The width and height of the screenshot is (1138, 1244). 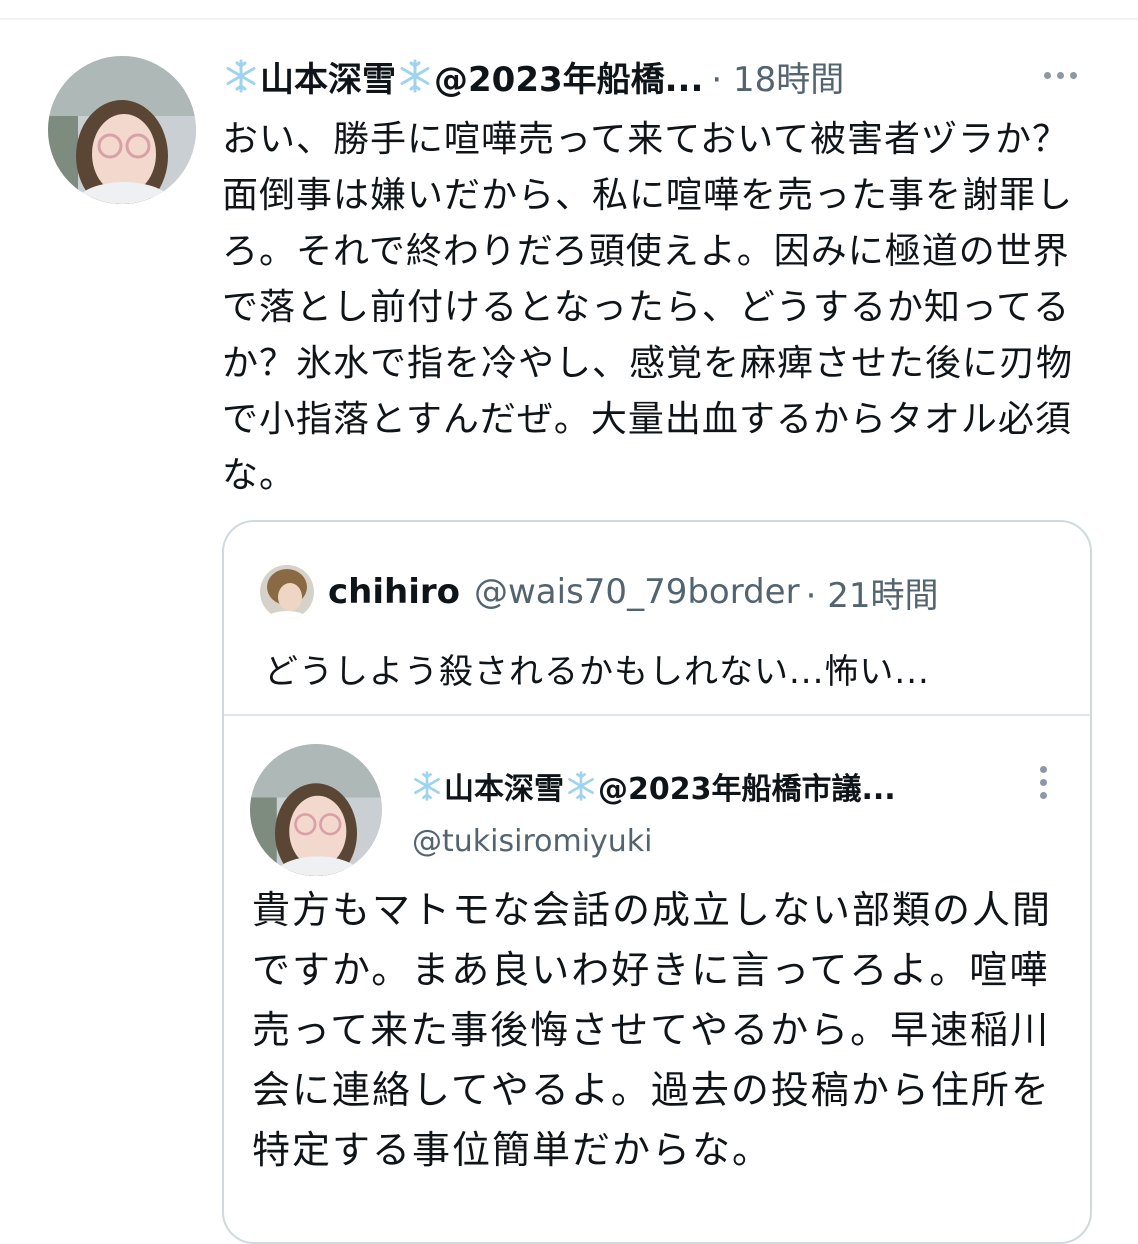 What do you see at coordinates (287, 592) in the screenshot?
I see `quoted-author-avatar` at bounding box center [287, 592].